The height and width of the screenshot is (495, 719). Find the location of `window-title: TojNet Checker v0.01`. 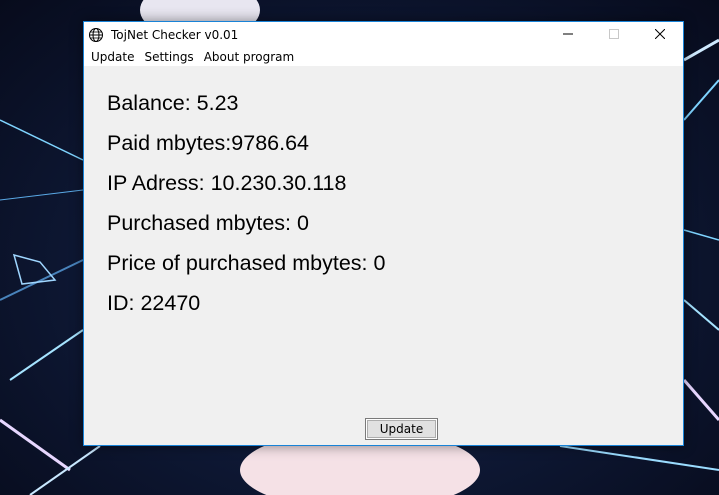

window-title: TojNet Checker v0.01 is located at coordinates (175, 34).